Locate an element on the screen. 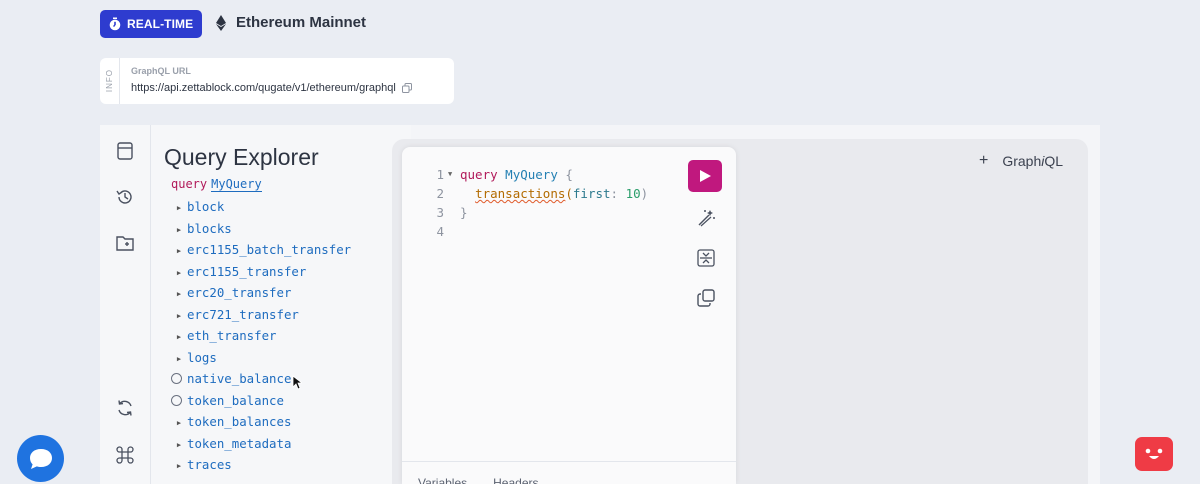  explorer-field-label: native_balance is located at coordinates (239, 379).